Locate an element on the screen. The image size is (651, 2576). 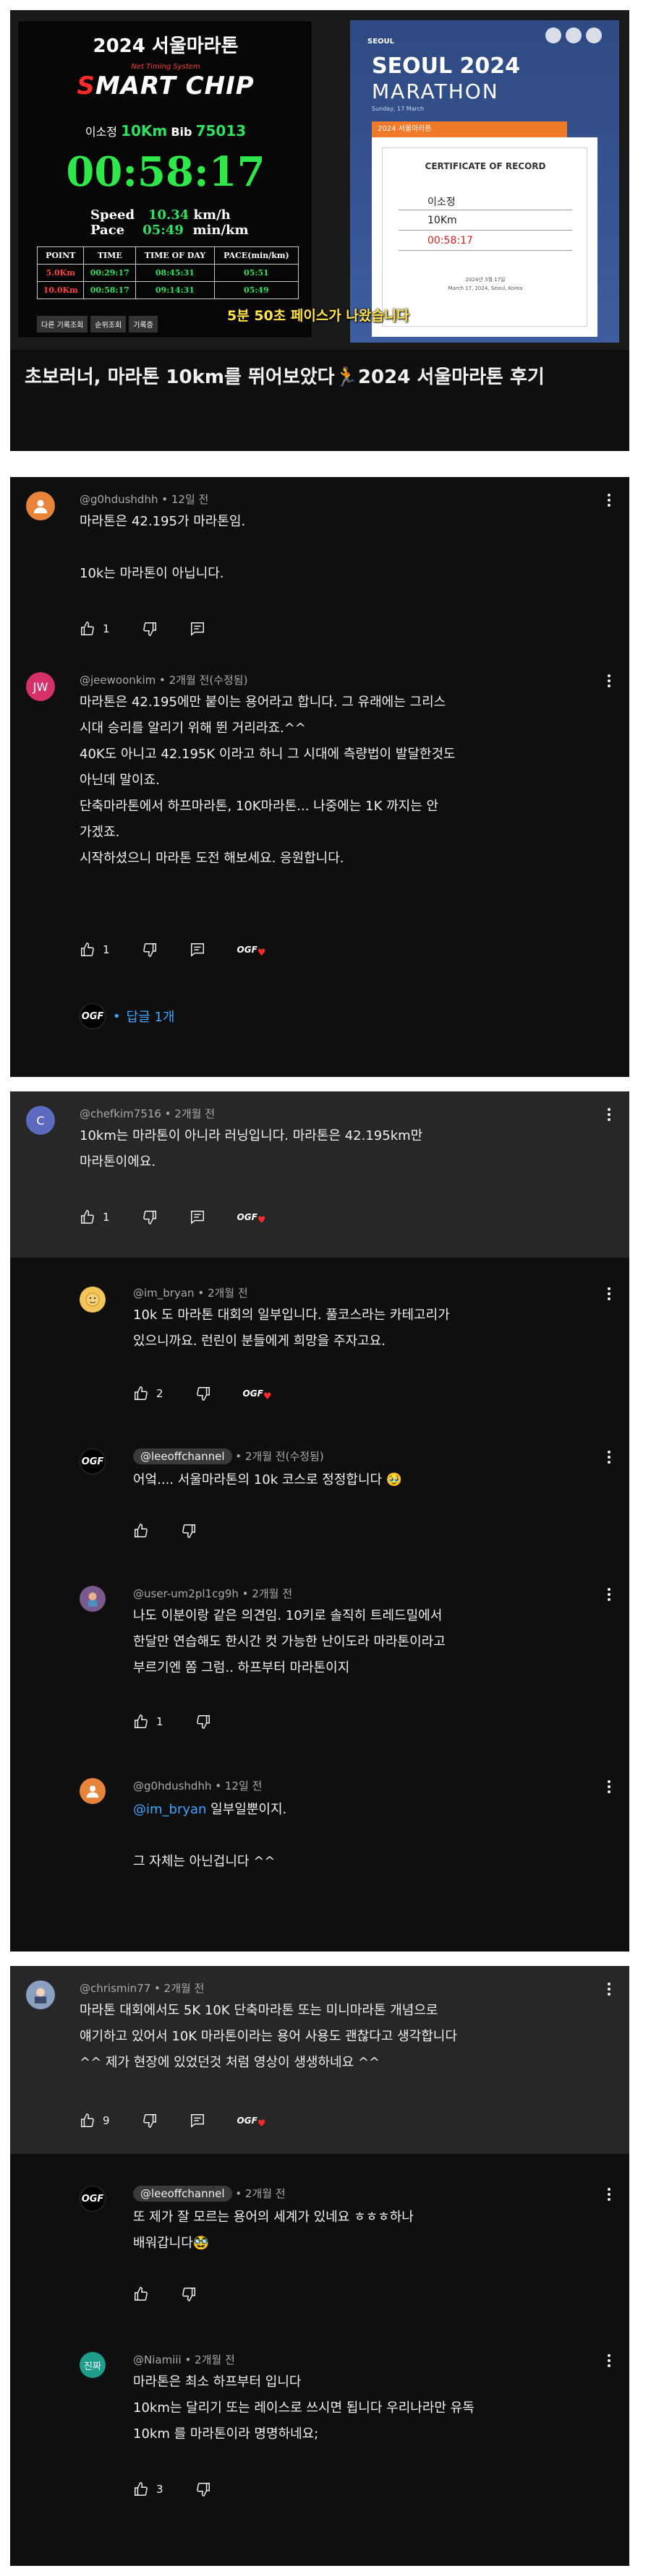
reply-time: 12일 전 is located at coordinates (243, 1786).